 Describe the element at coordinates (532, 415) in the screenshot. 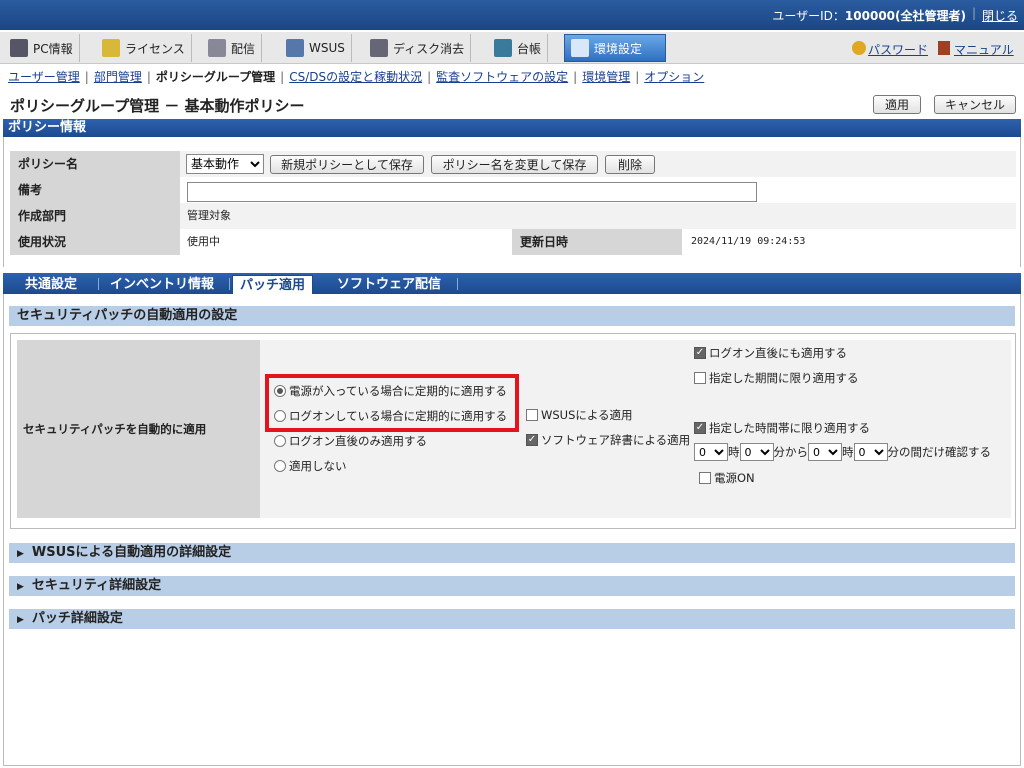

I see `check-wsus-box` at that location.